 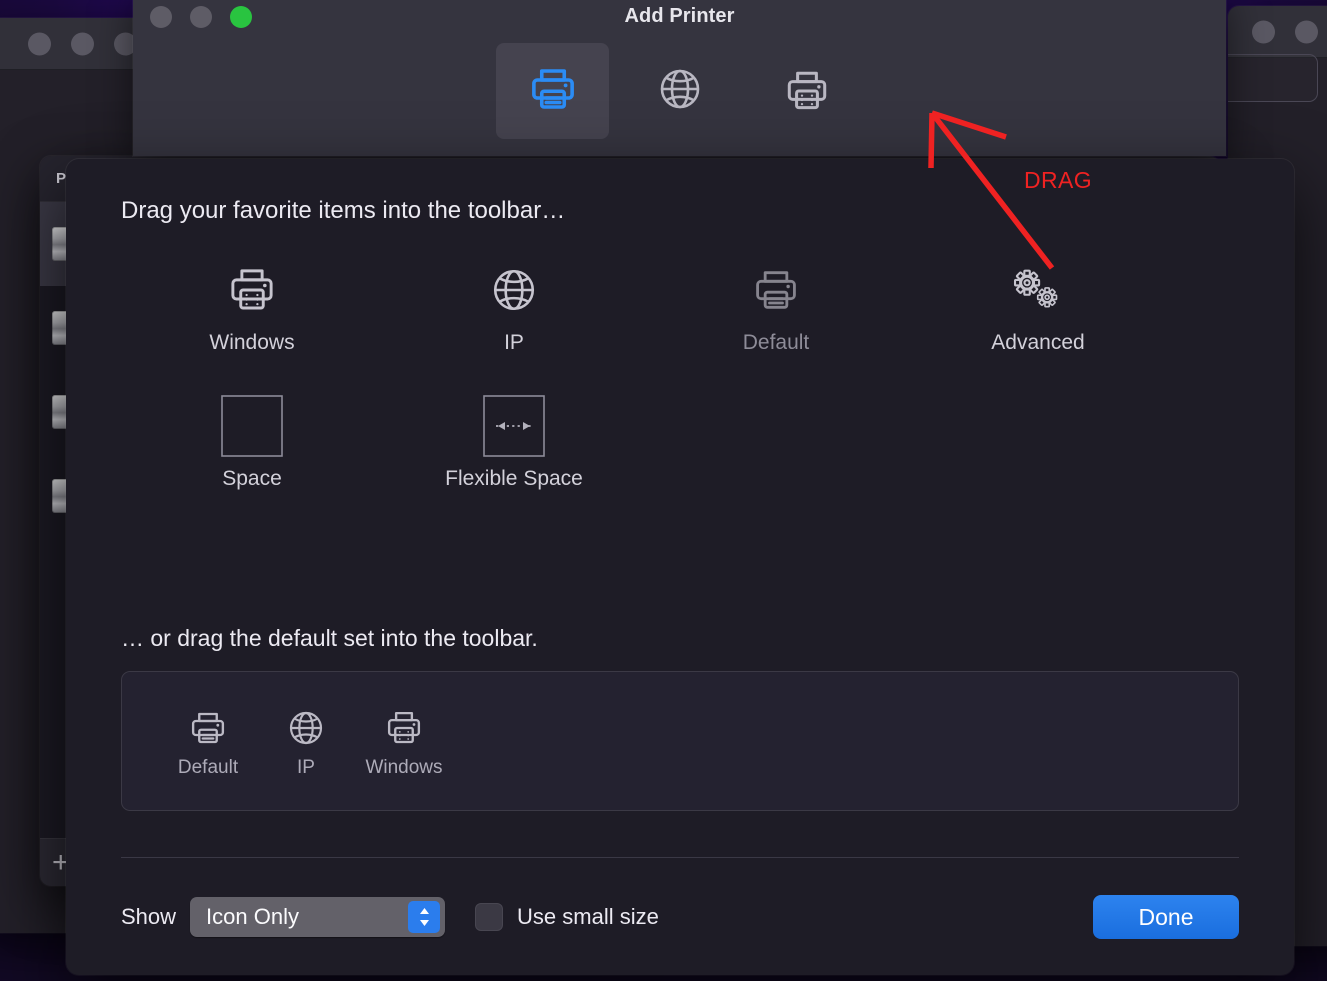 I want to click on traffic-lights-background-right, so click(x=1285, y=31).